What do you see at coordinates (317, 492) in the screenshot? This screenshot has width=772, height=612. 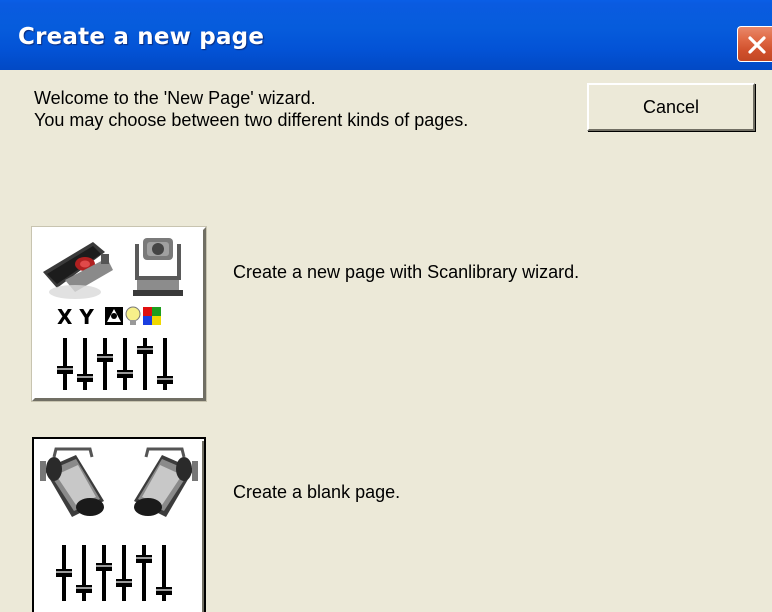 I see `blank-page-label: Create a blank page.` at bounding box center [317, 492].